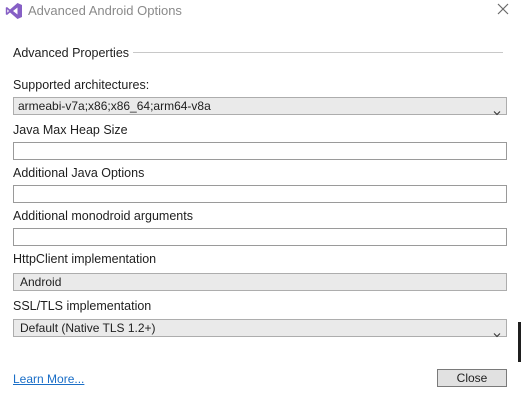  Describe the element at coordinates (472, 378) in the screenshot. I see `close-button: Close` at that location.